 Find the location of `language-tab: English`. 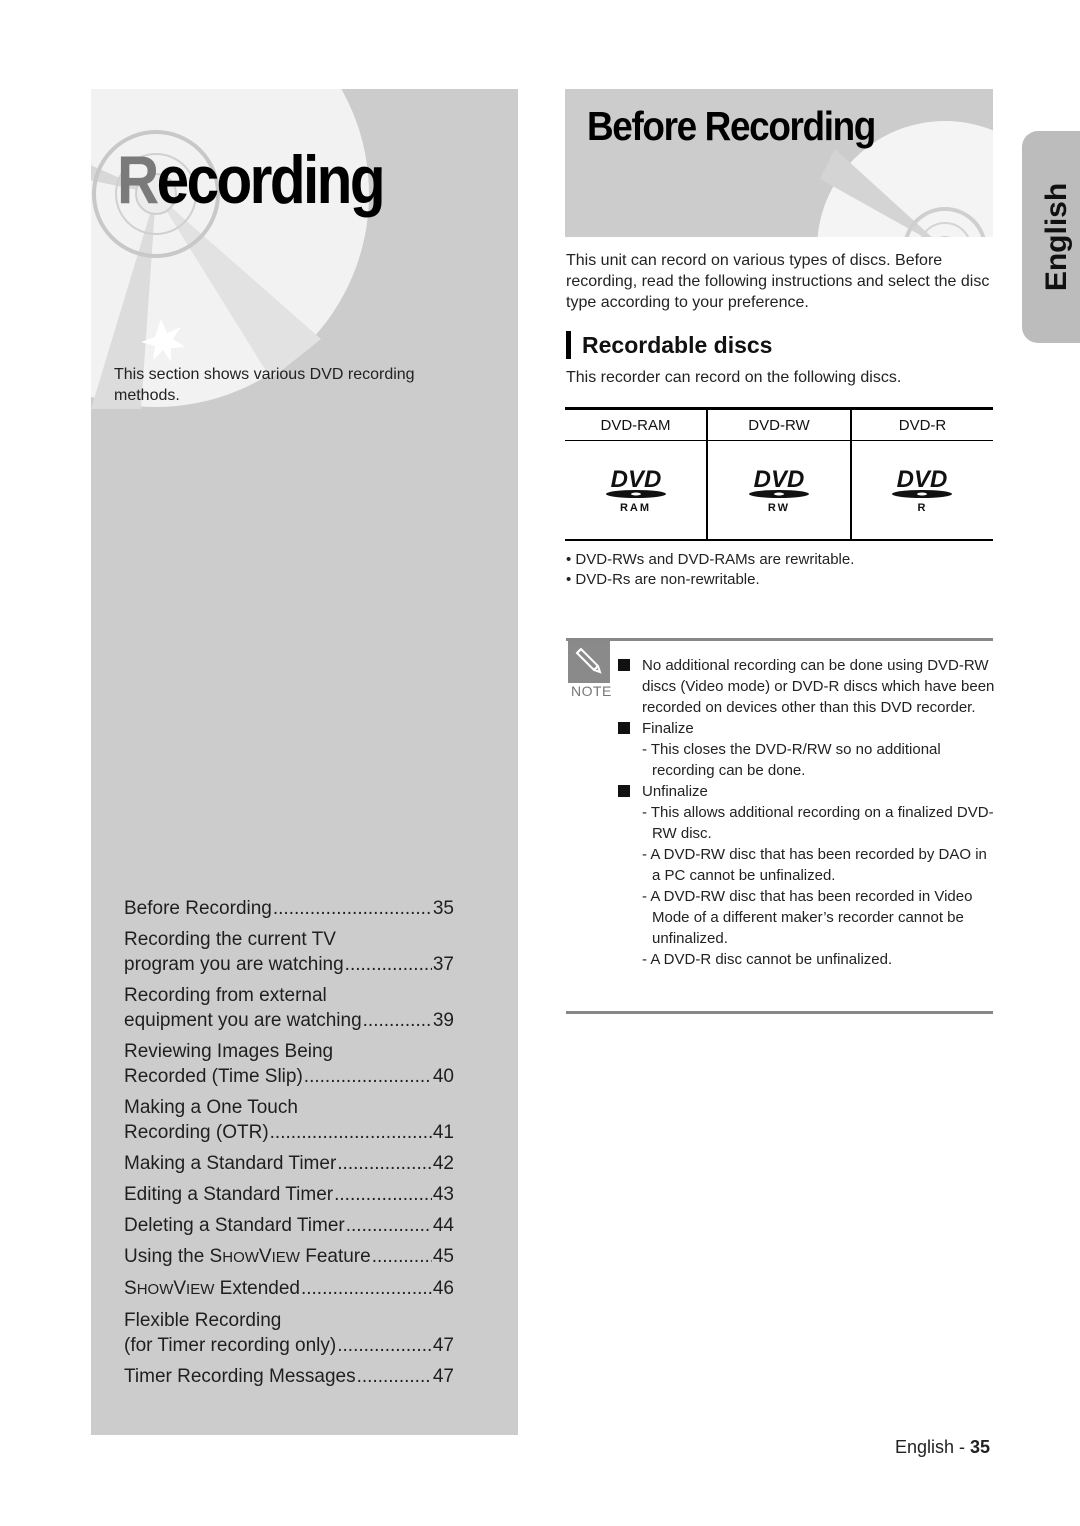

language-tab: English is located at coordinates (1051, 237).